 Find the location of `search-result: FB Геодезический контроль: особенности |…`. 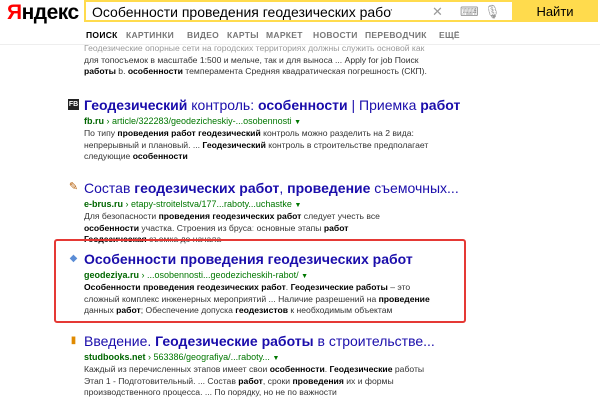

search-result: FB Геодезический контроль: особенности |… is located at coordinates (278, 131).